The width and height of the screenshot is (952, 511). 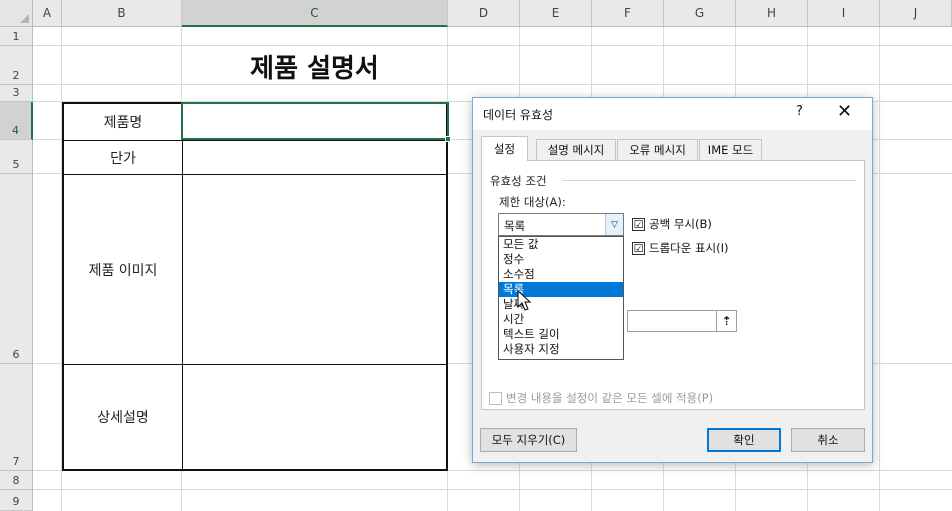 What do you see at coordinates (689, 248) in the screenshot?
I see `in-cell-dropdown-label: 드롭다운 표시(I)` at bounding box center [689, 248].